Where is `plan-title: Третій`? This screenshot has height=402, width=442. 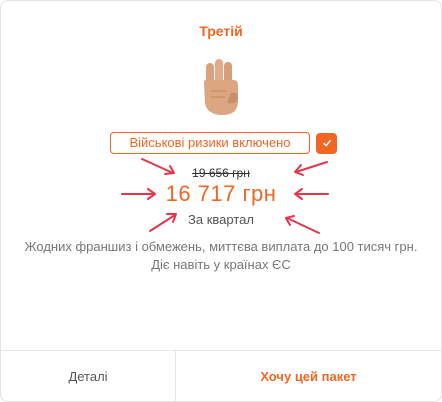 plan-title: Третій is located at coordinates (221, 31).